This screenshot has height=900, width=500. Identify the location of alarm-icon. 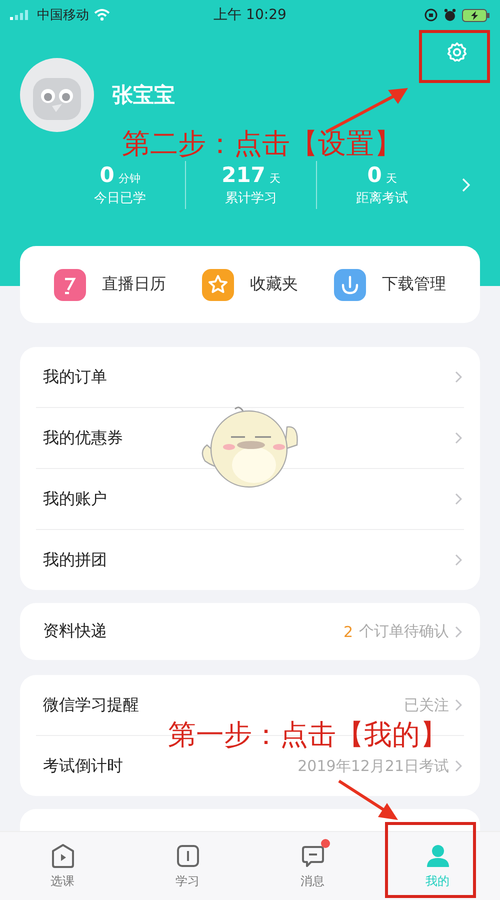
(449, 15).